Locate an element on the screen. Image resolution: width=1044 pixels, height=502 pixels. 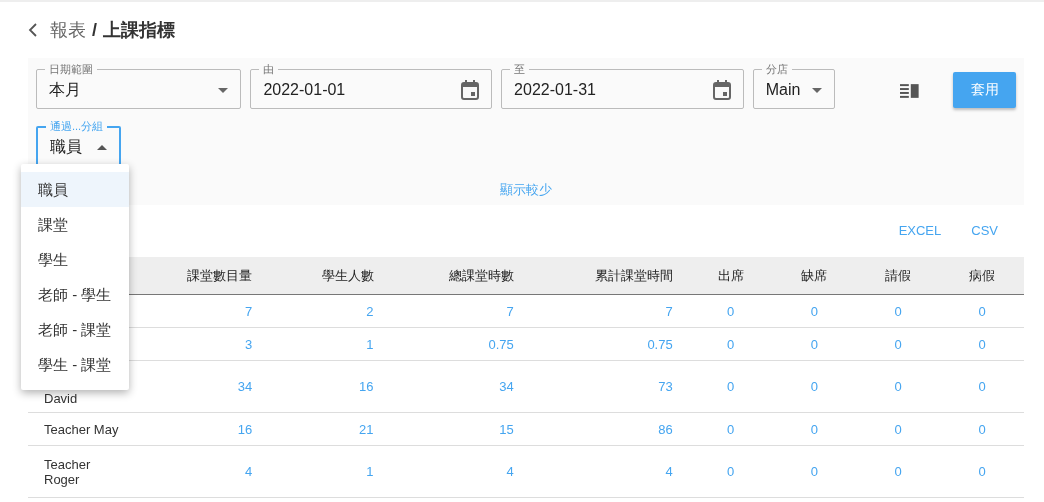
column-header: 累計課堂時間 is located at coordinates (633, 275).